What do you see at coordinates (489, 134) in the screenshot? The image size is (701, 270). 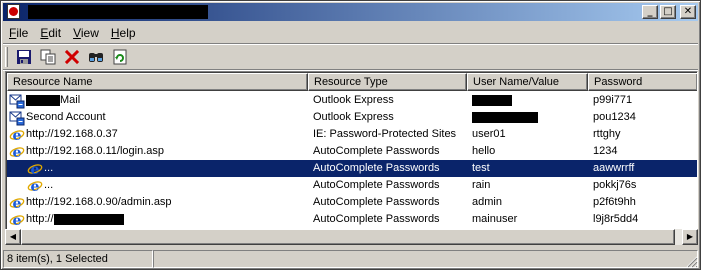 I see `user-name-text: user01` at bounding box center [489, 134].